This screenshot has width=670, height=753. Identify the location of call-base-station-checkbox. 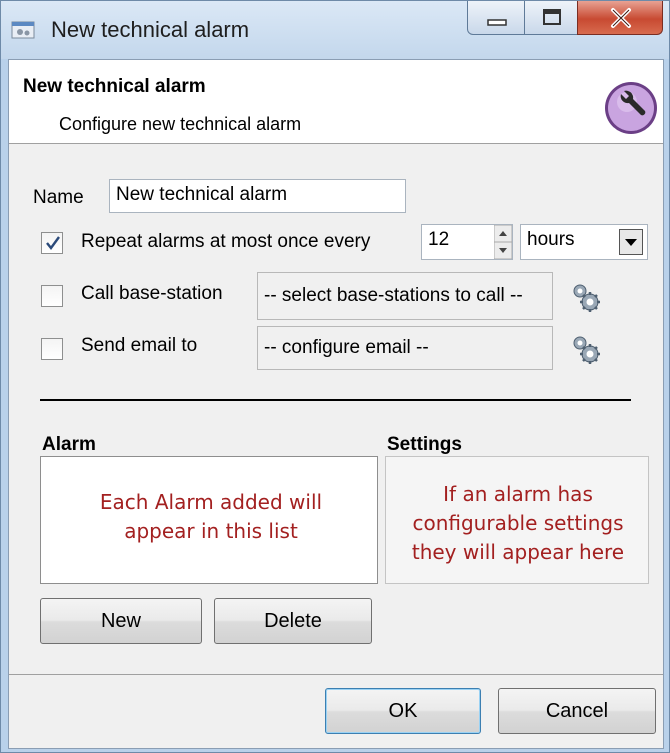
(52, 296).